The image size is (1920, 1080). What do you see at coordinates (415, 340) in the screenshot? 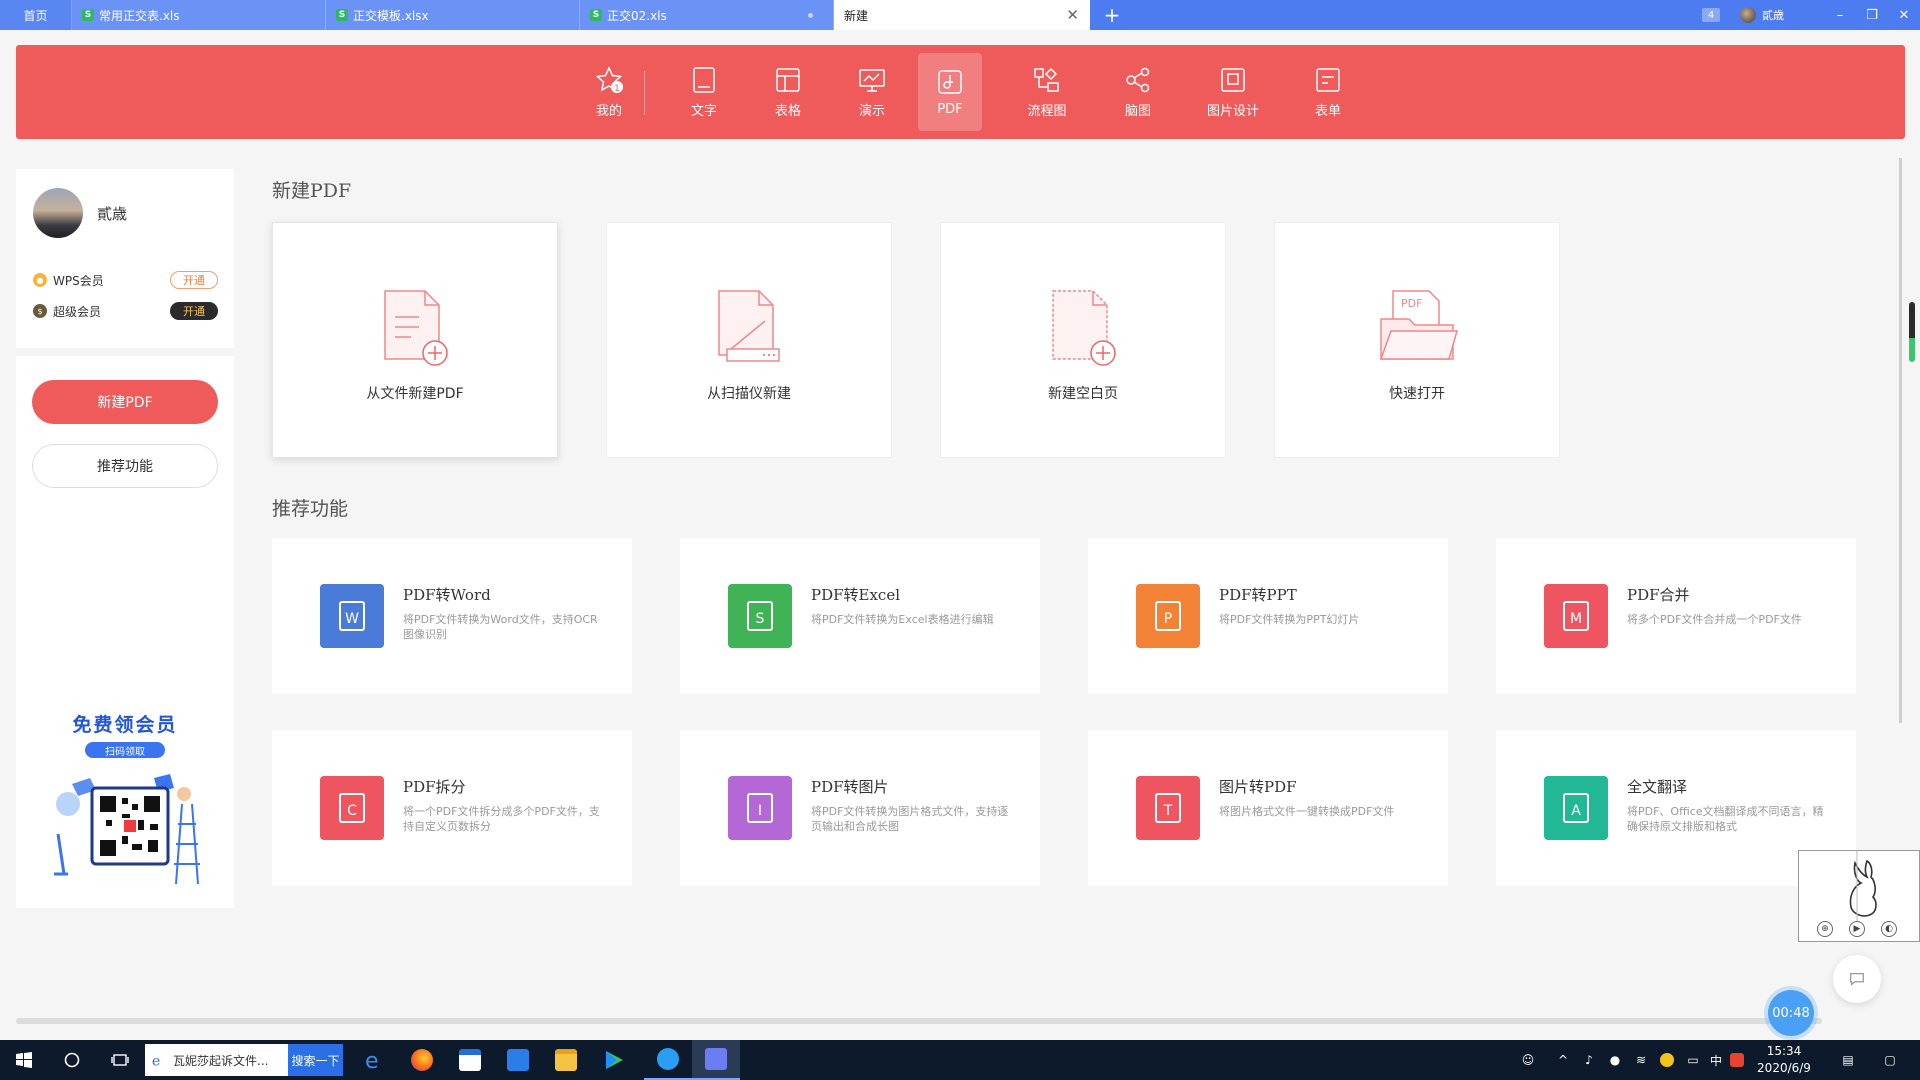
I see `new-from-file-card: 从文件新建PDF` at bounding box center [415, 340].